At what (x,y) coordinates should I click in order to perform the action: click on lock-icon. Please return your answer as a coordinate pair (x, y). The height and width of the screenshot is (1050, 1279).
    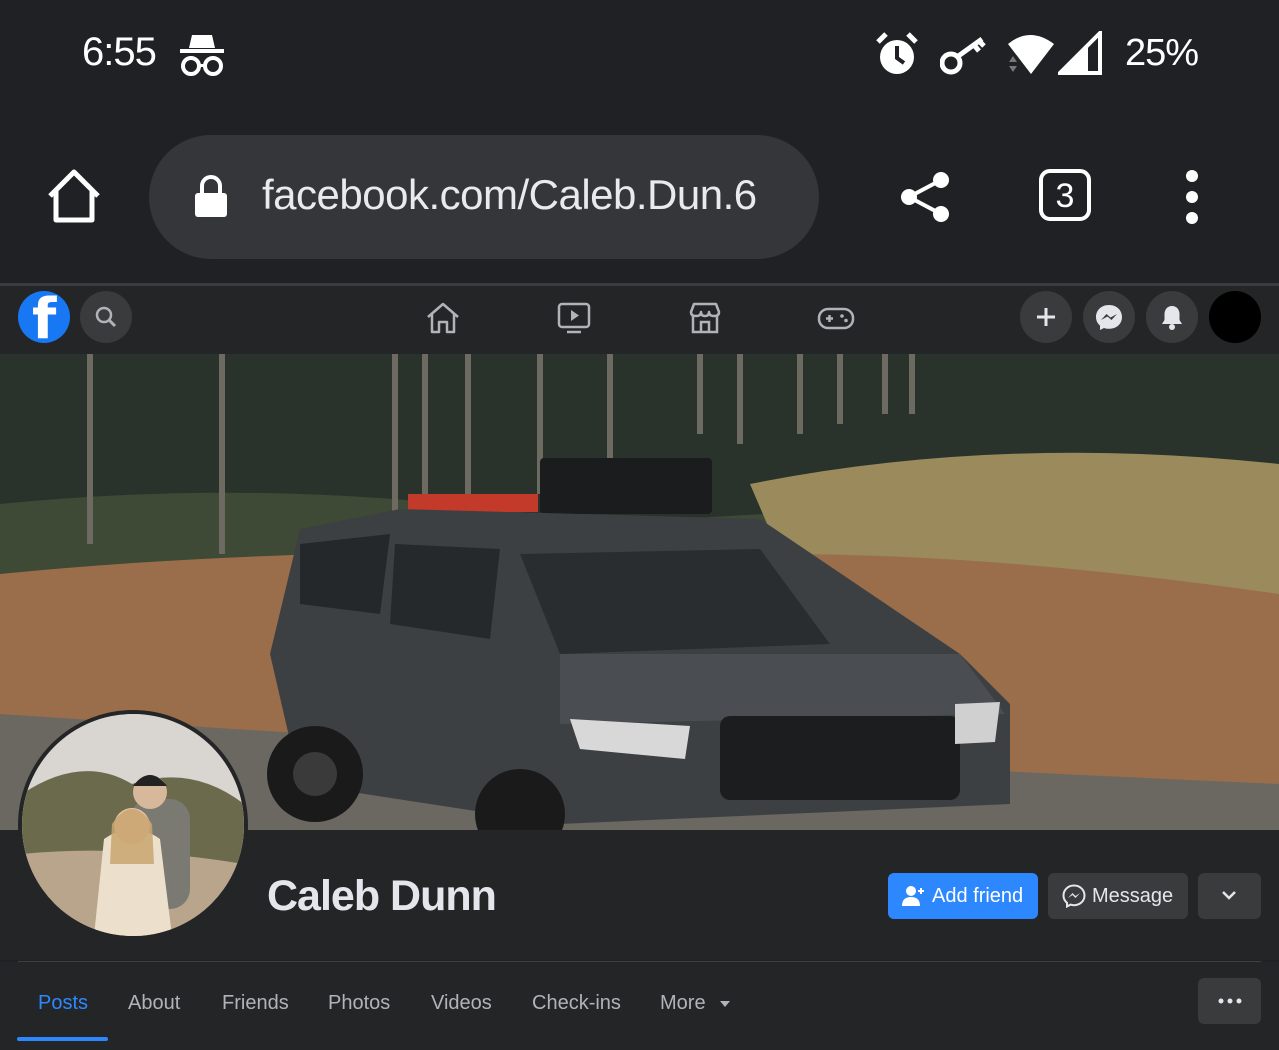
    Looking at the image, I should click on (211, 196).